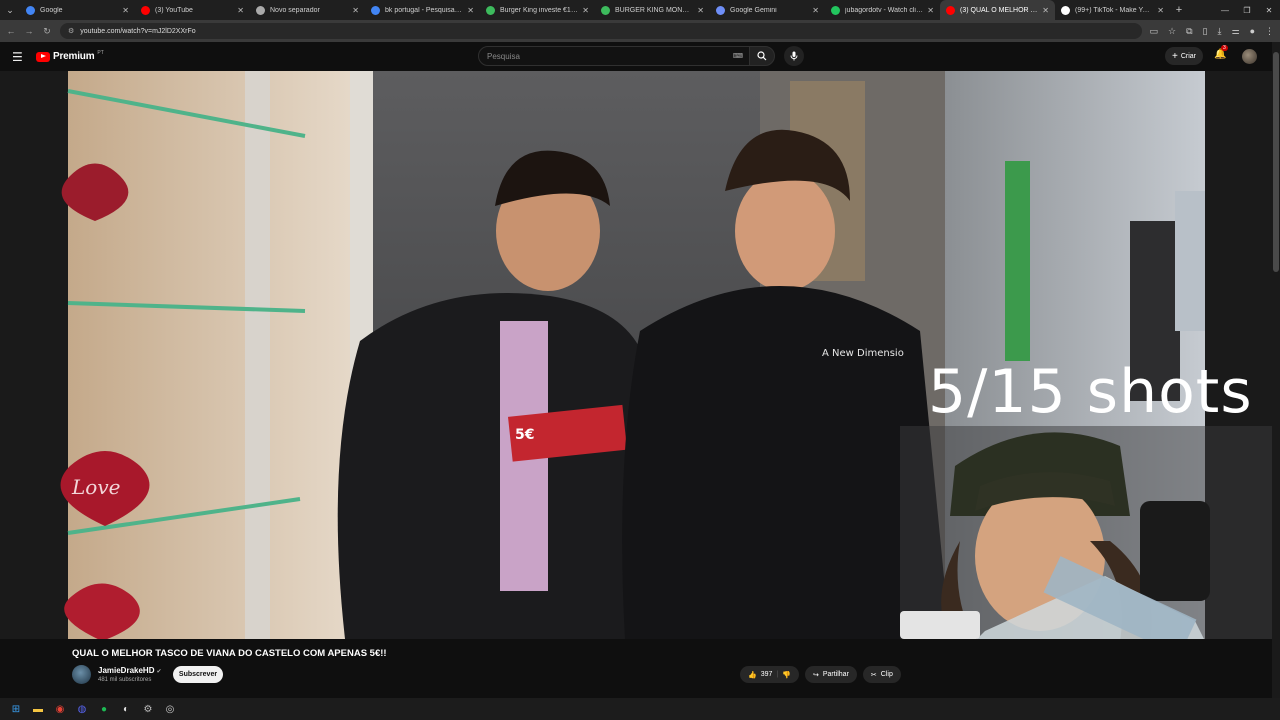 The width and height of the screenshot is (1280, 720). What do you see at coordinates (71, 31) in the screenshot?
I see `site-info-icon: ⚙` at bounding box center [71, 31].